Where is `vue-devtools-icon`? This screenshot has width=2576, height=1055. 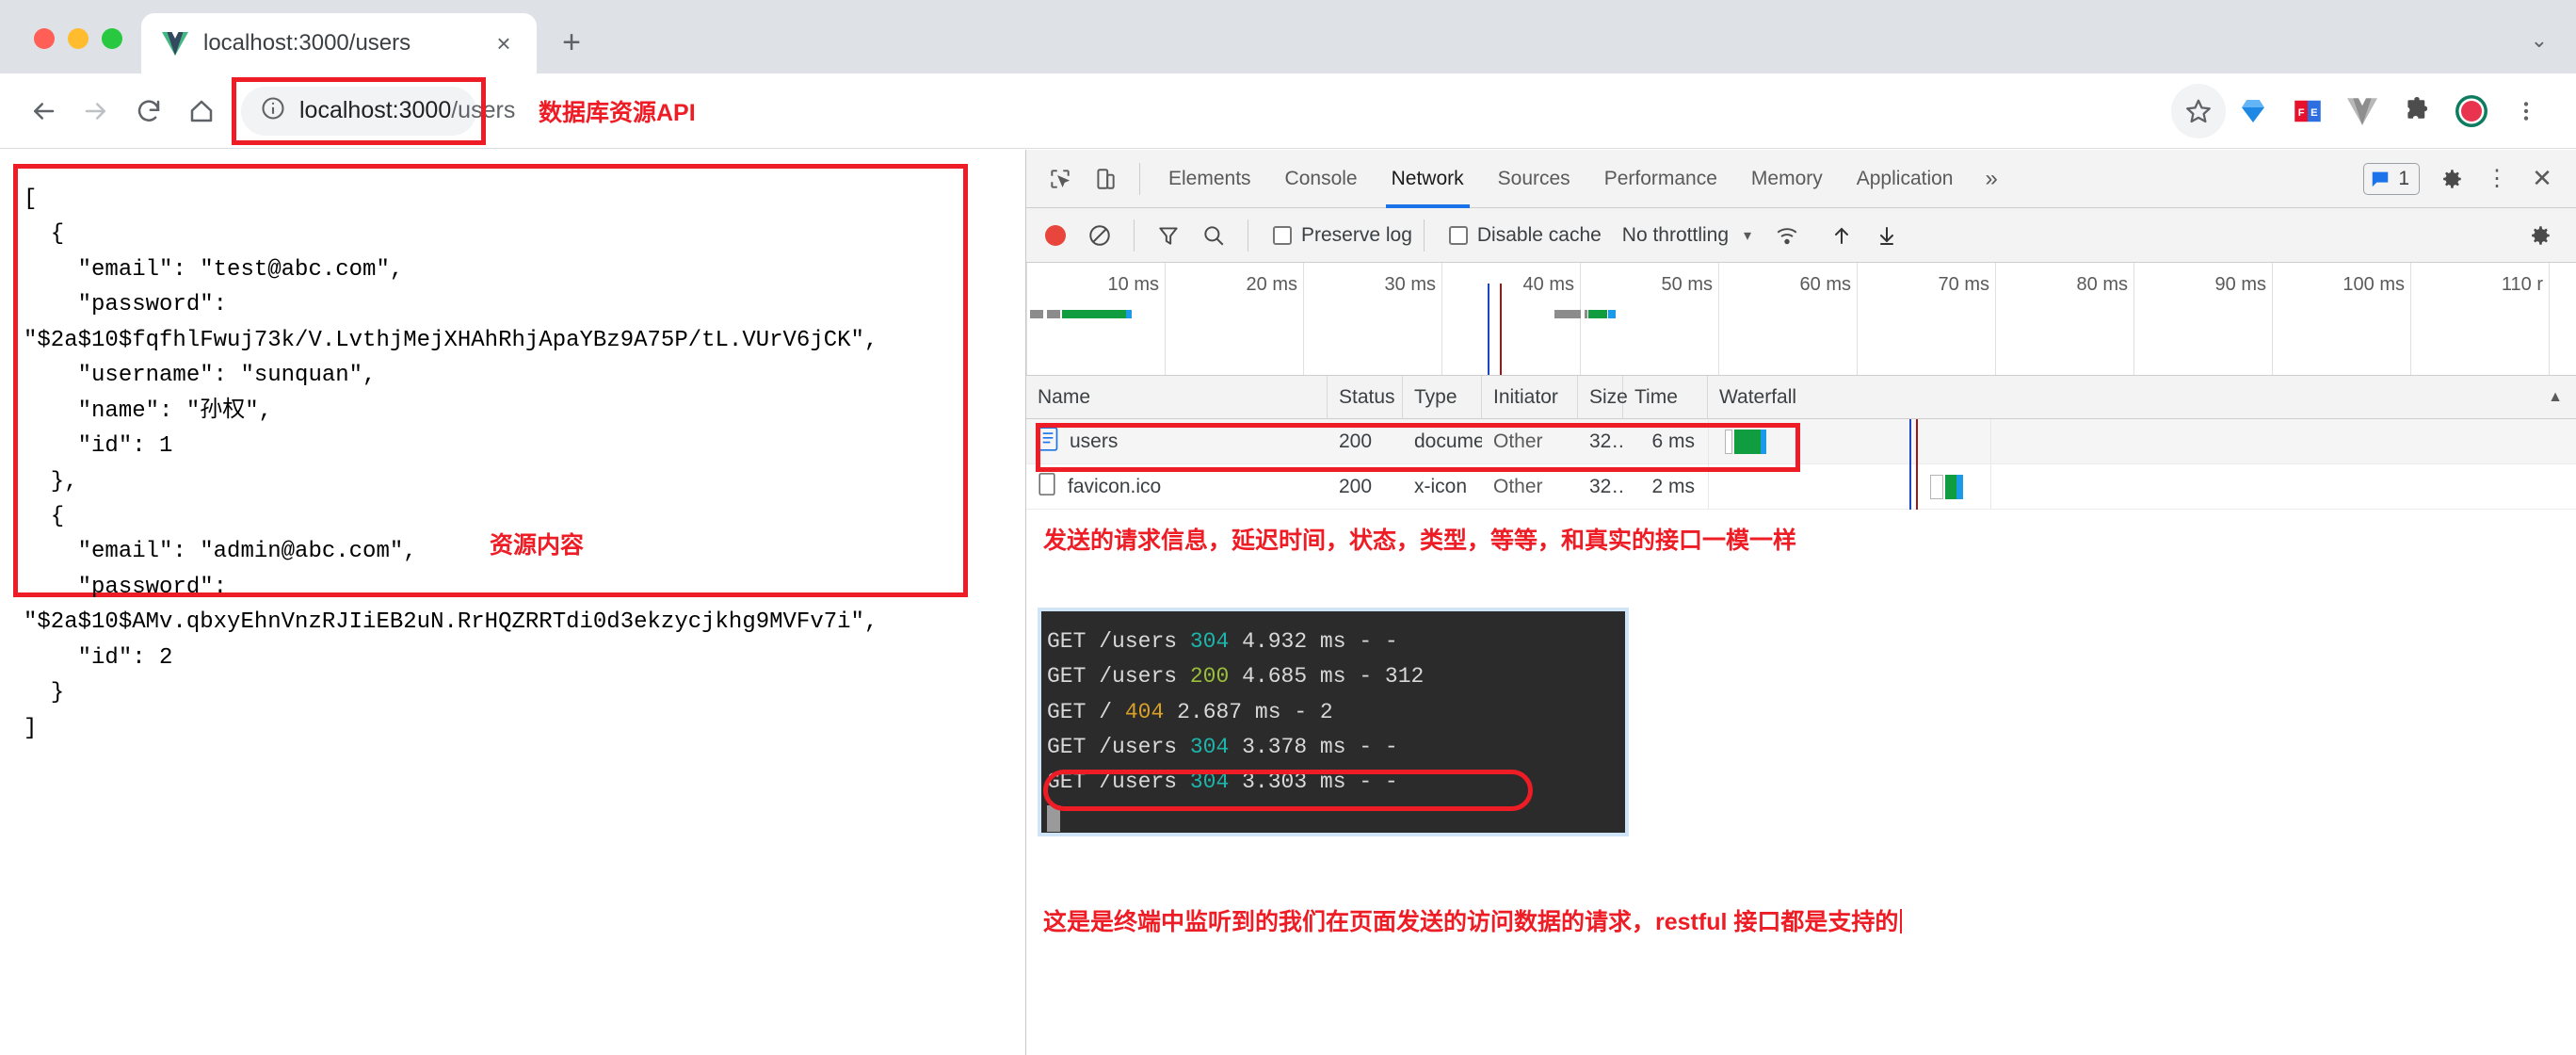
vue-devtools-icon is located at coordinates (2362, 111).